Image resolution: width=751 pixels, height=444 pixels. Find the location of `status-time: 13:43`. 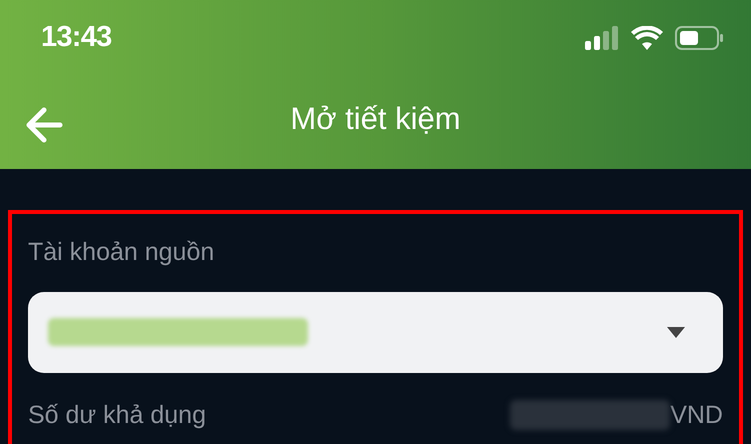

status-time: 13:43 is located at coordinates (76, 37).